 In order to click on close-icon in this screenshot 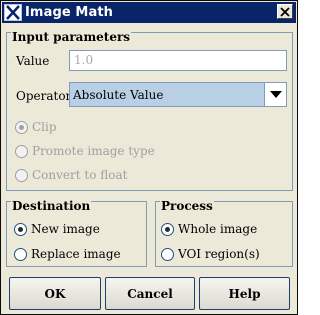, I will do `click(285, 11)`.